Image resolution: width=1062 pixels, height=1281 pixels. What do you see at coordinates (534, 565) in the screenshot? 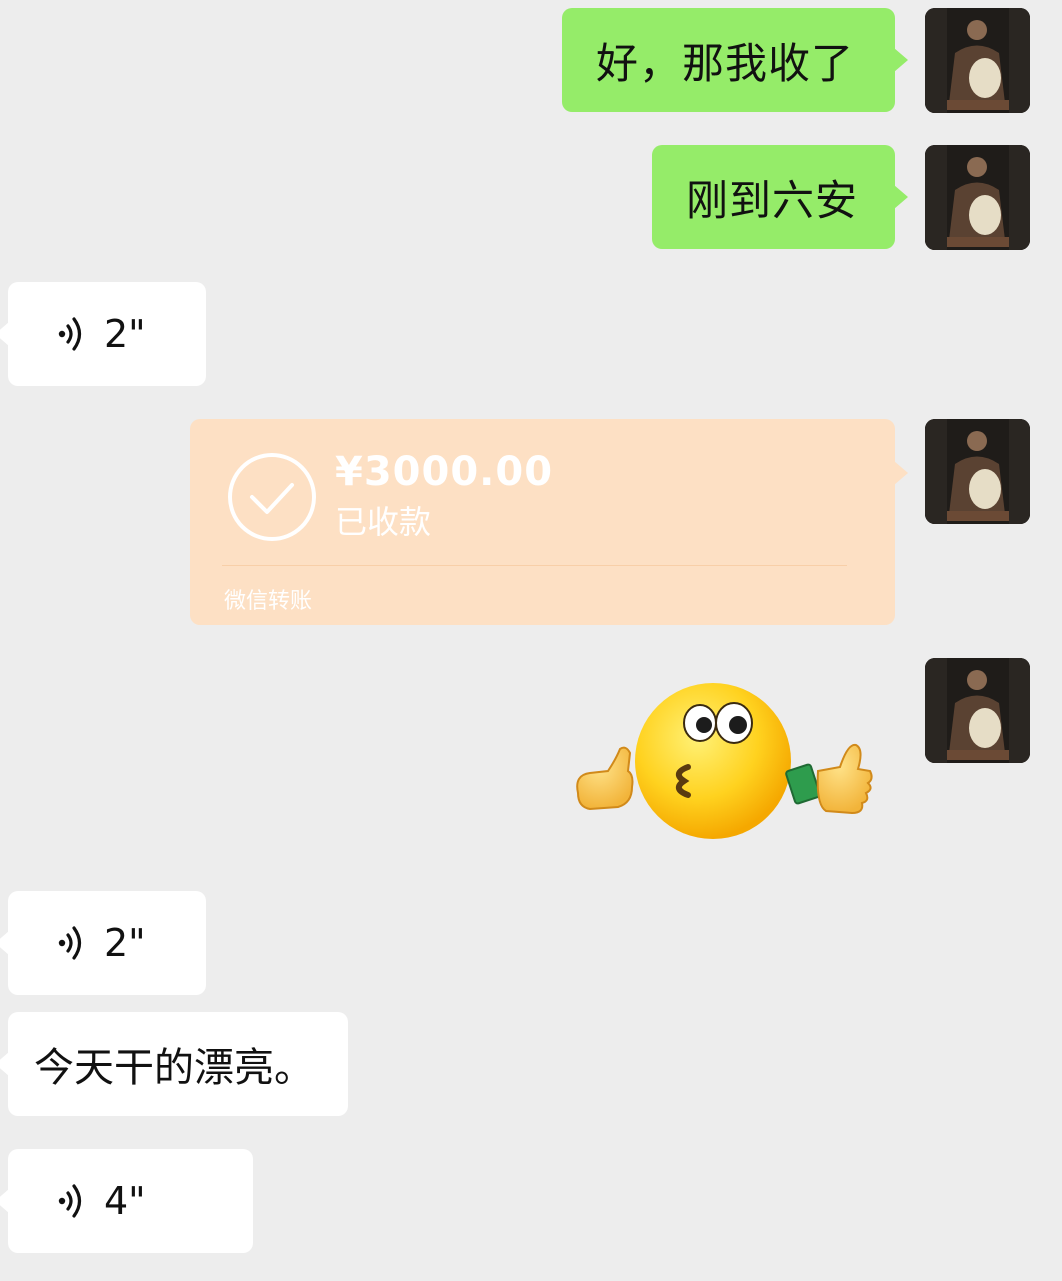
I see `transfer-divider` at bounding box center [534, 565].